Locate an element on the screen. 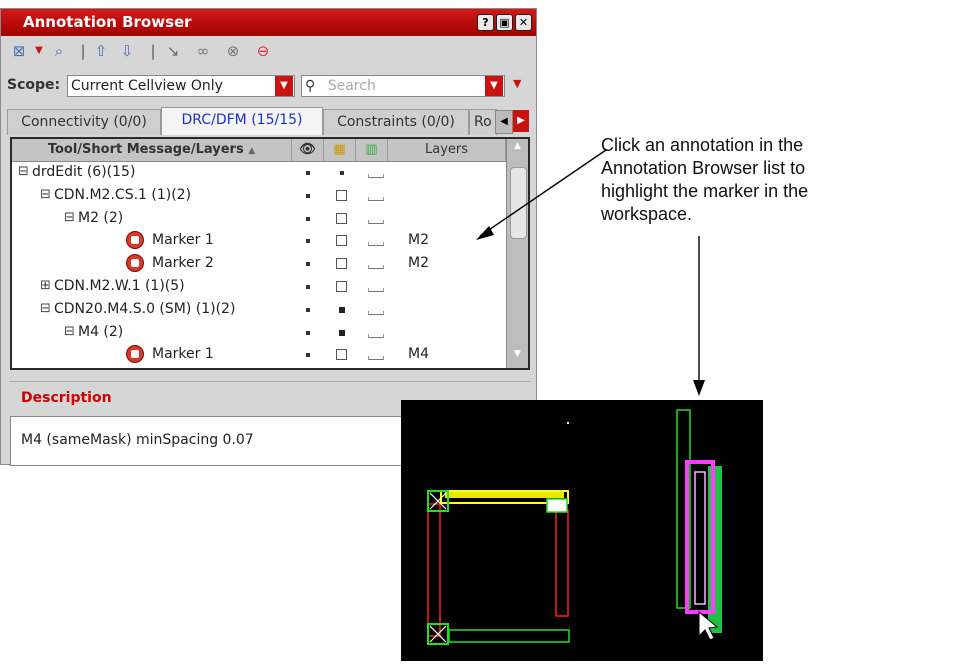 Image resolution: width=957 pixels, height=669 pixels. wire-top-fill is located at coordinates (504, 495).